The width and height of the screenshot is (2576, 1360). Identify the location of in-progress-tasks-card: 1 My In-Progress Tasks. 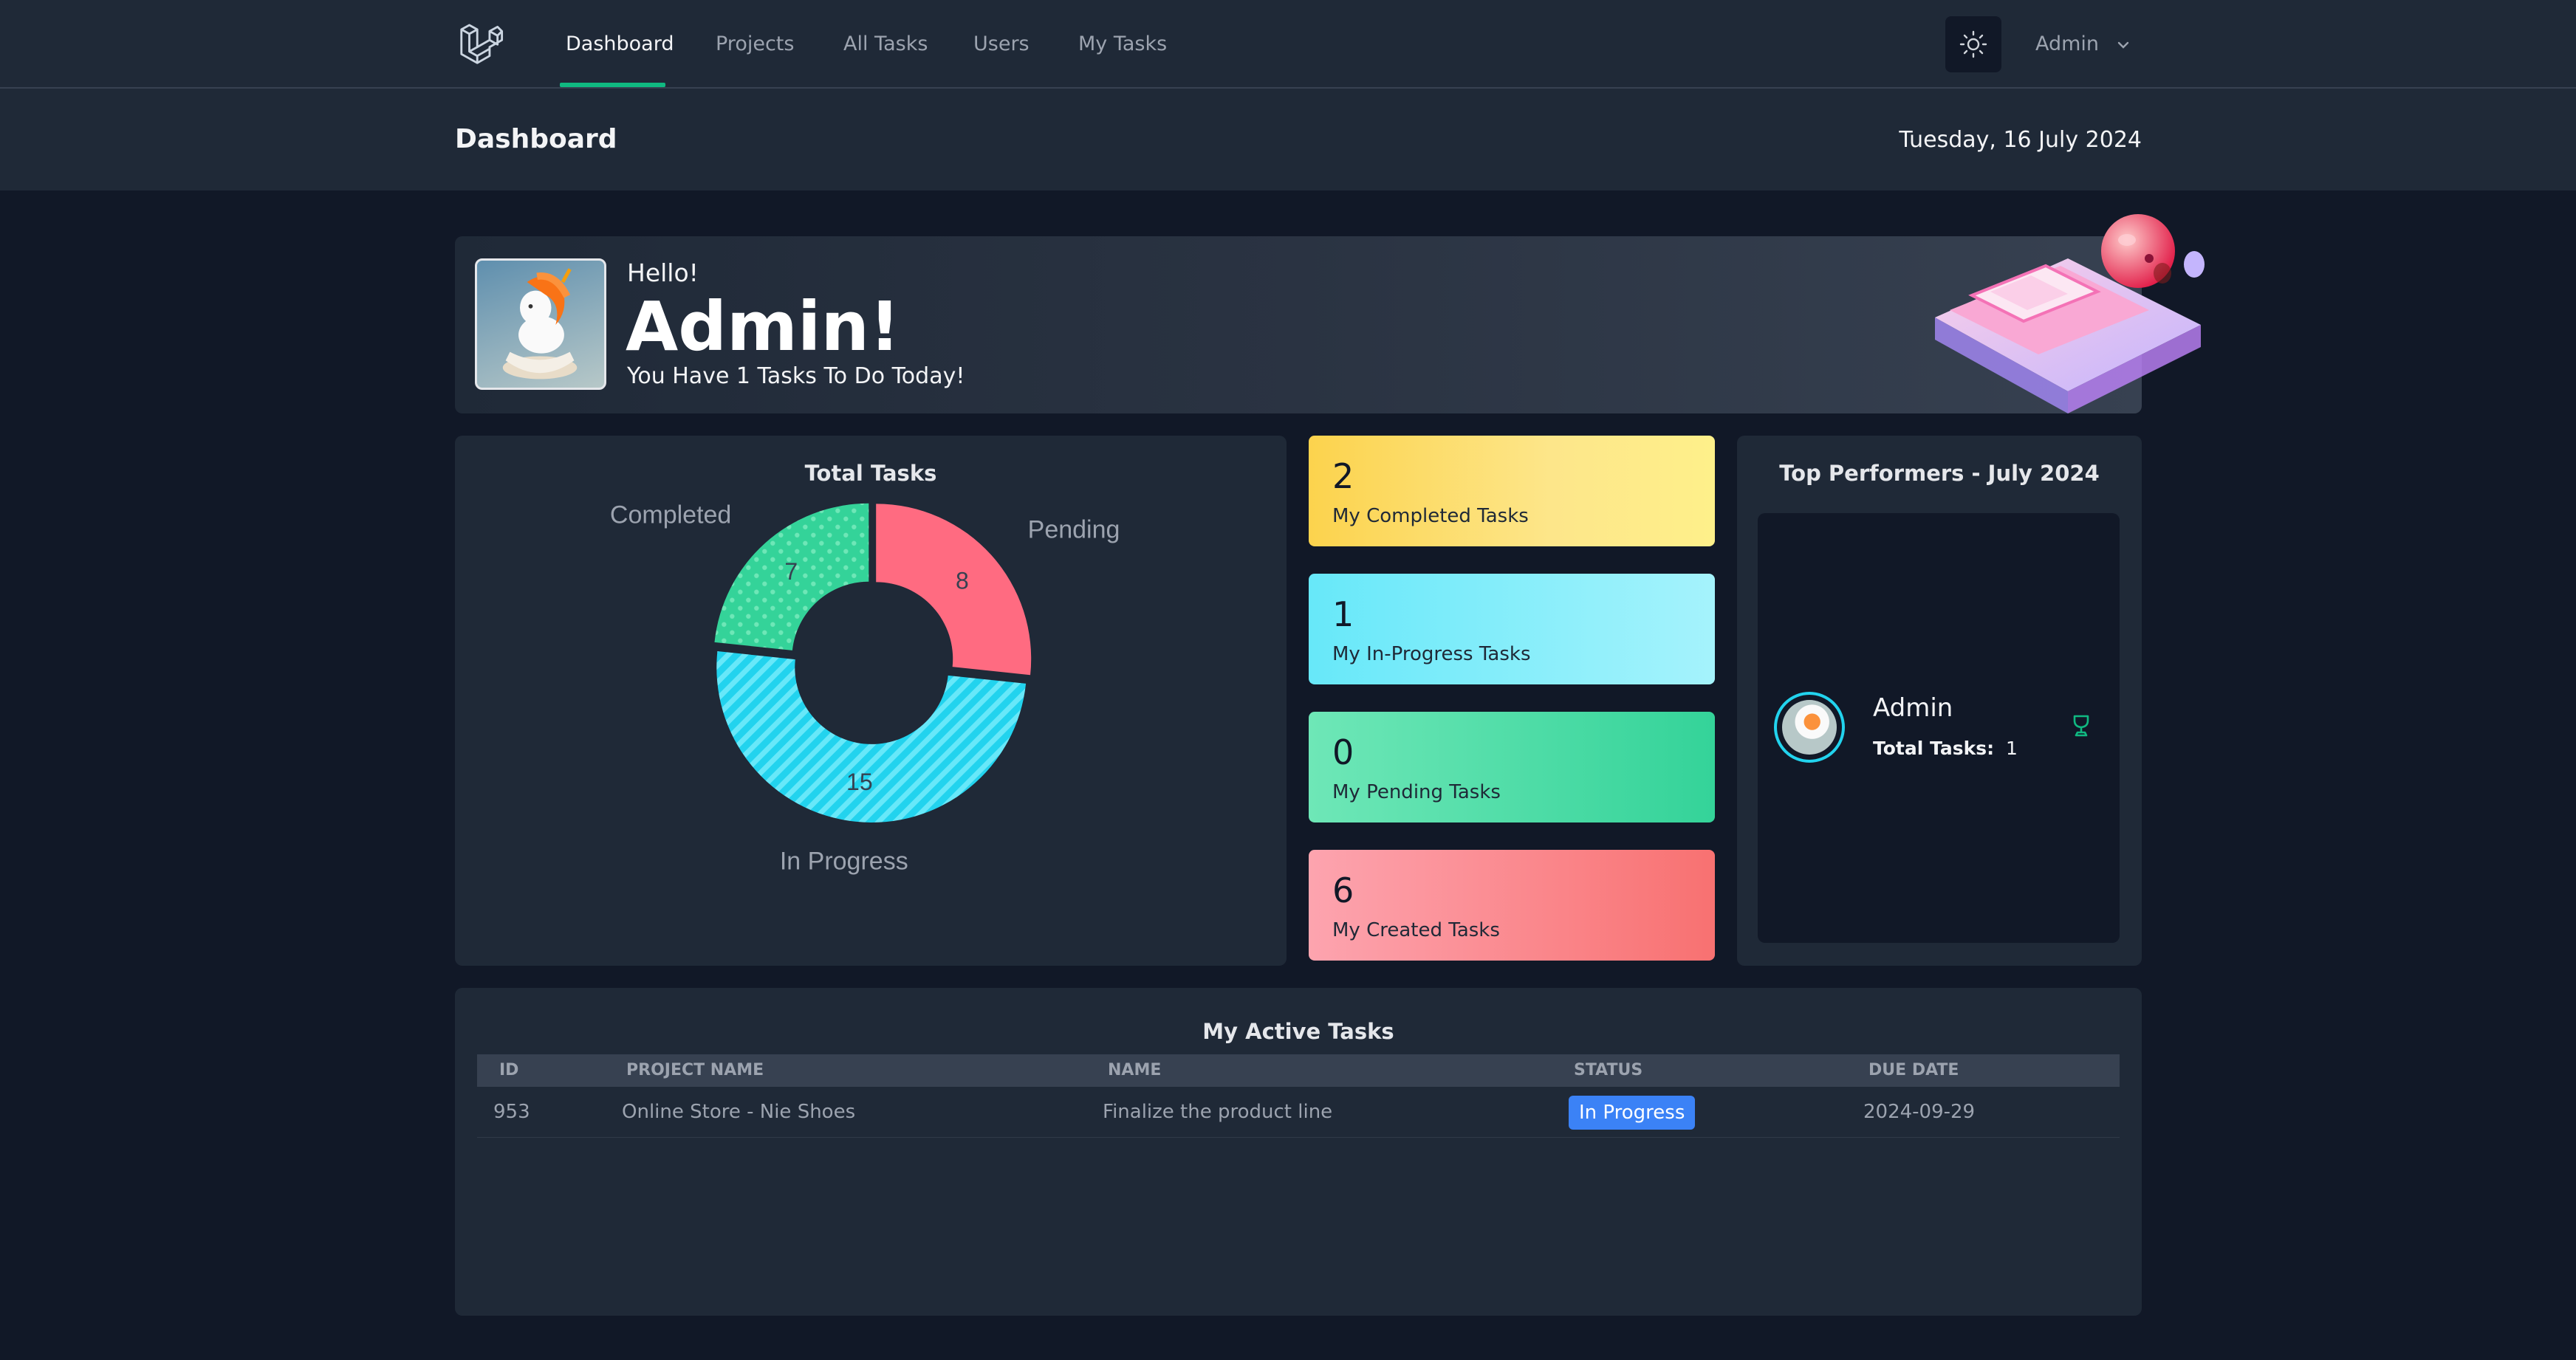
(1512, 629).